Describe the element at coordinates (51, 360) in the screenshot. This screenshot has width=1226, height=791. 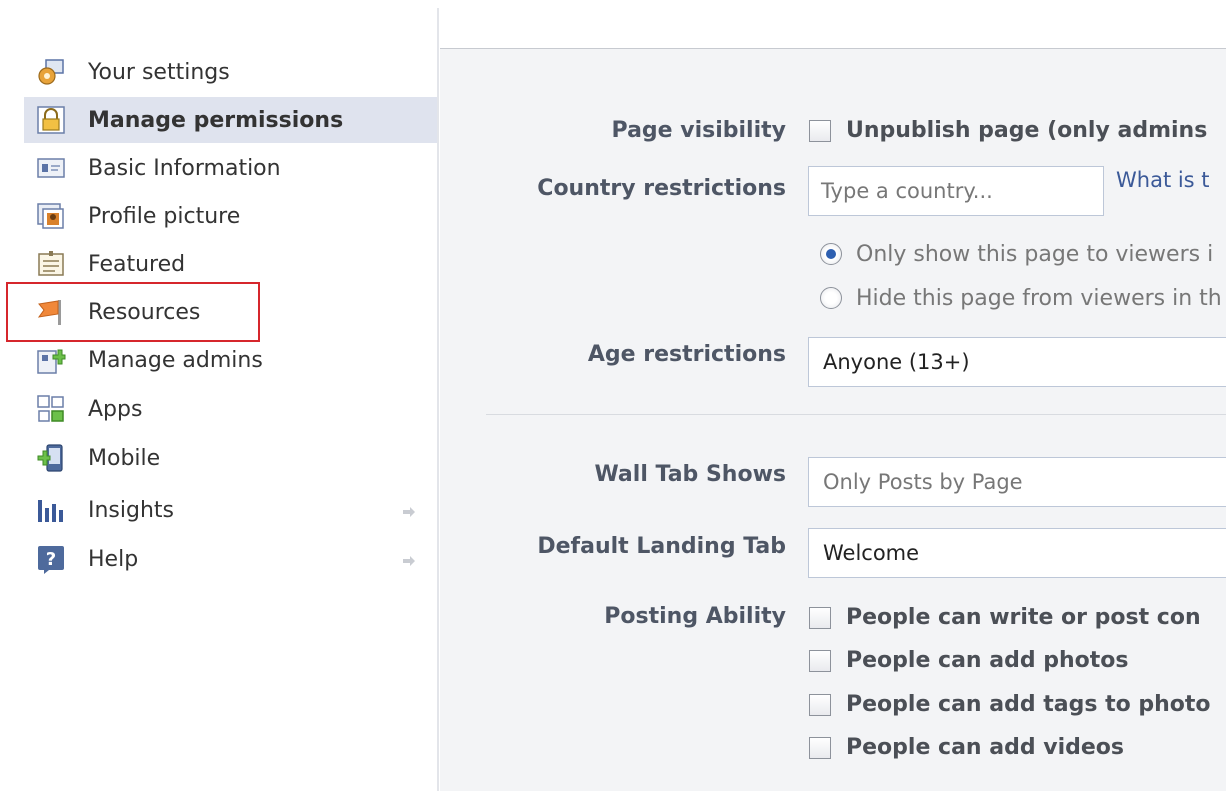
I see `manage-admins-icon` at that location.